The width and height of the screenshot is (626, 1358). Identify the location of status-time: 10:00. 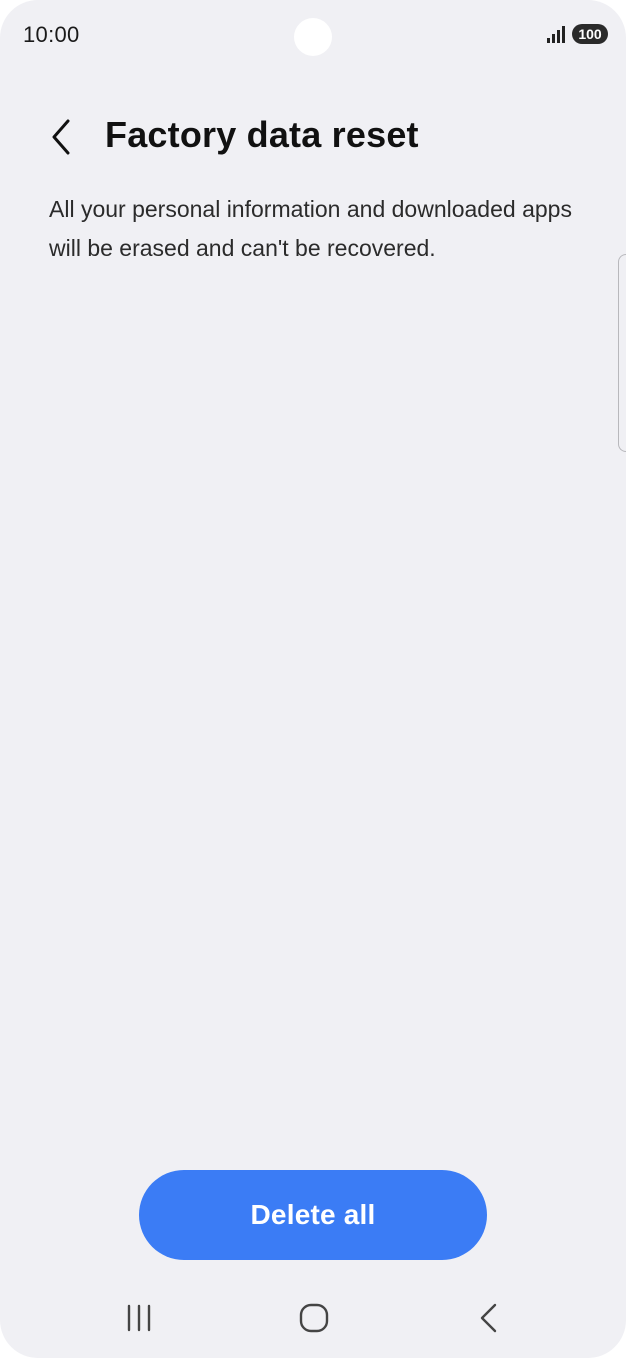
(51, 34).